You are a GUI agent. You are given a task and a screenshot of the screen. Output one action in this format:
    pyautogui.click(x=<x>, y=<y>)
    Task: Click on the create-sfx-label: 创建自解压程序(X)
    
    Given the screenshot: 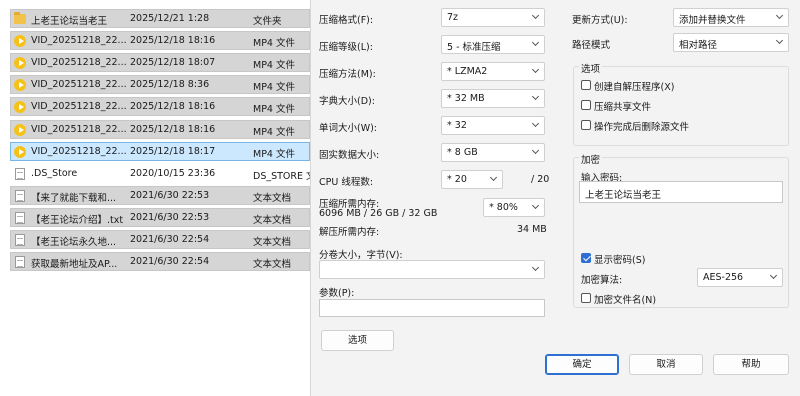 What is the action you would take?
    pyautogui.click(x=634, y=87)
    